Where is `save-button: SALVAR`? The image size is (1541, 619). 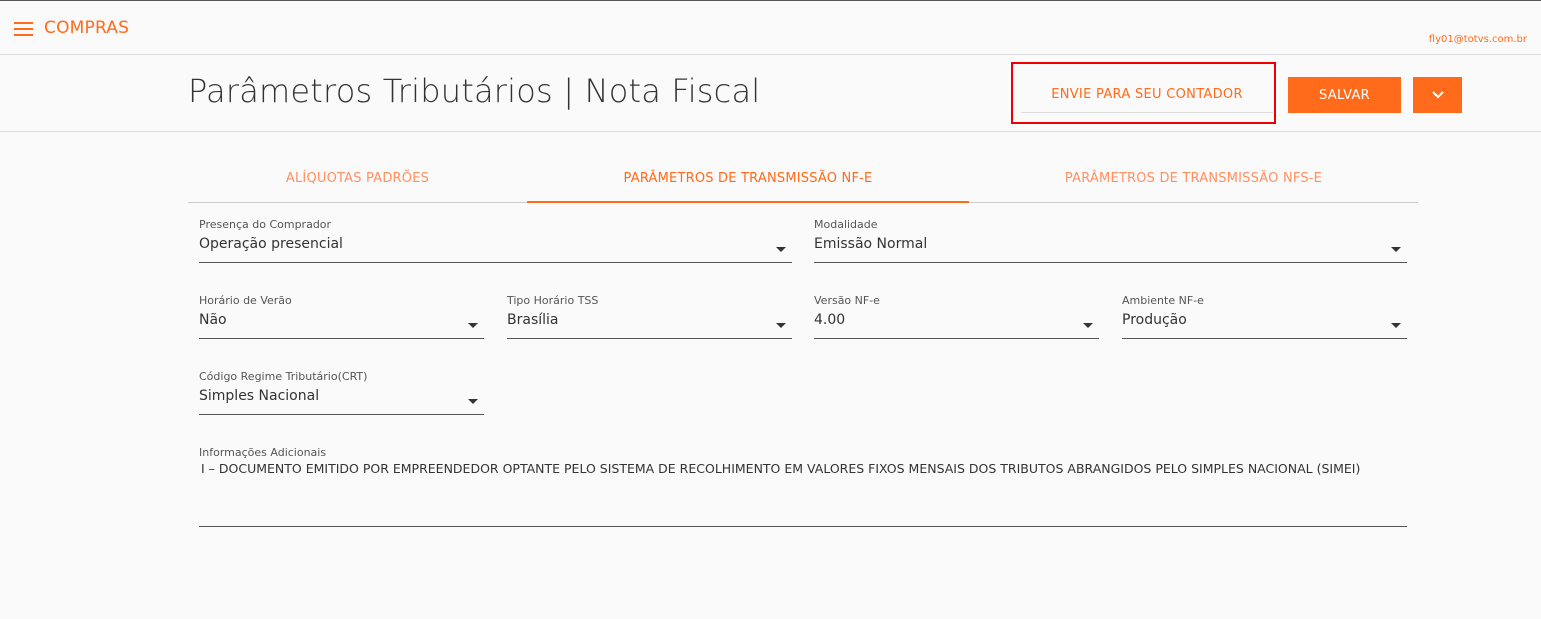
save-button: SALVAR is located at coordinates (1344, 95).